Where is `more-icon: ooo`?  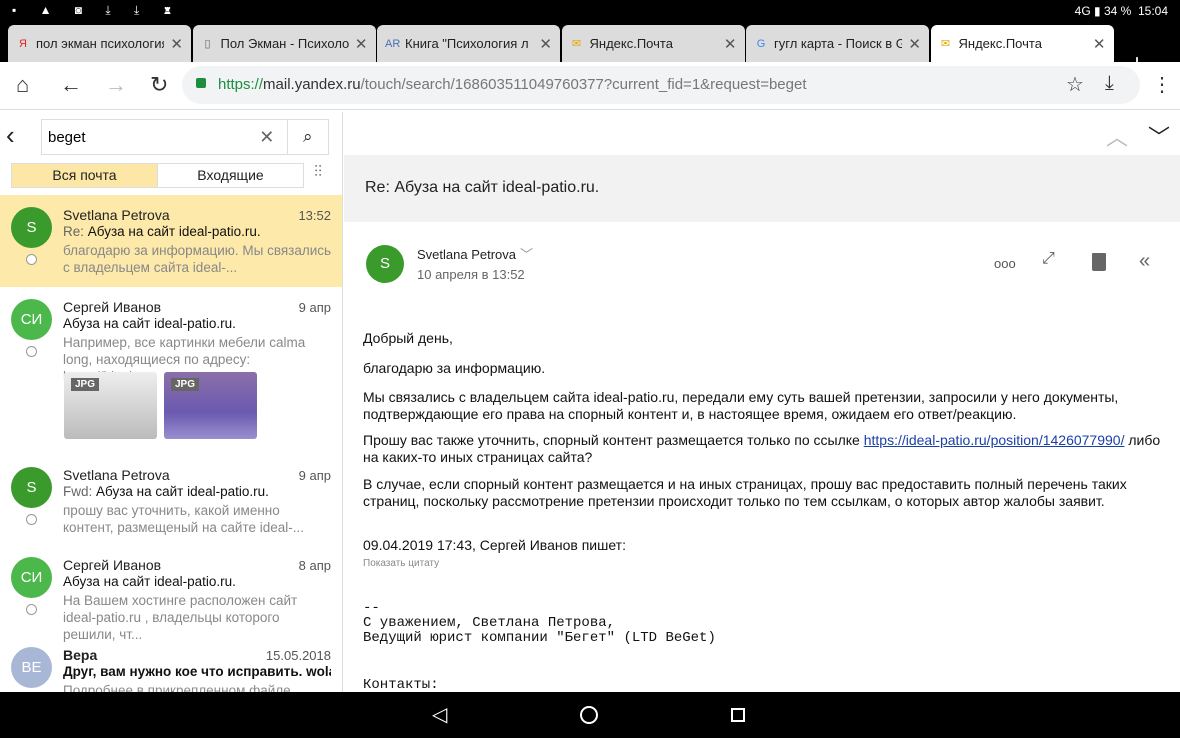
more-icon: ooo is located at coordinates (1005, 263).